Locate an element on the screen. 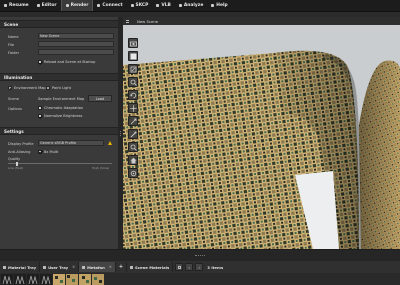 The image size is (400, 285). display-profile-row: Display Profile Generic sRGB Profile is located at coordinates (59, 143).